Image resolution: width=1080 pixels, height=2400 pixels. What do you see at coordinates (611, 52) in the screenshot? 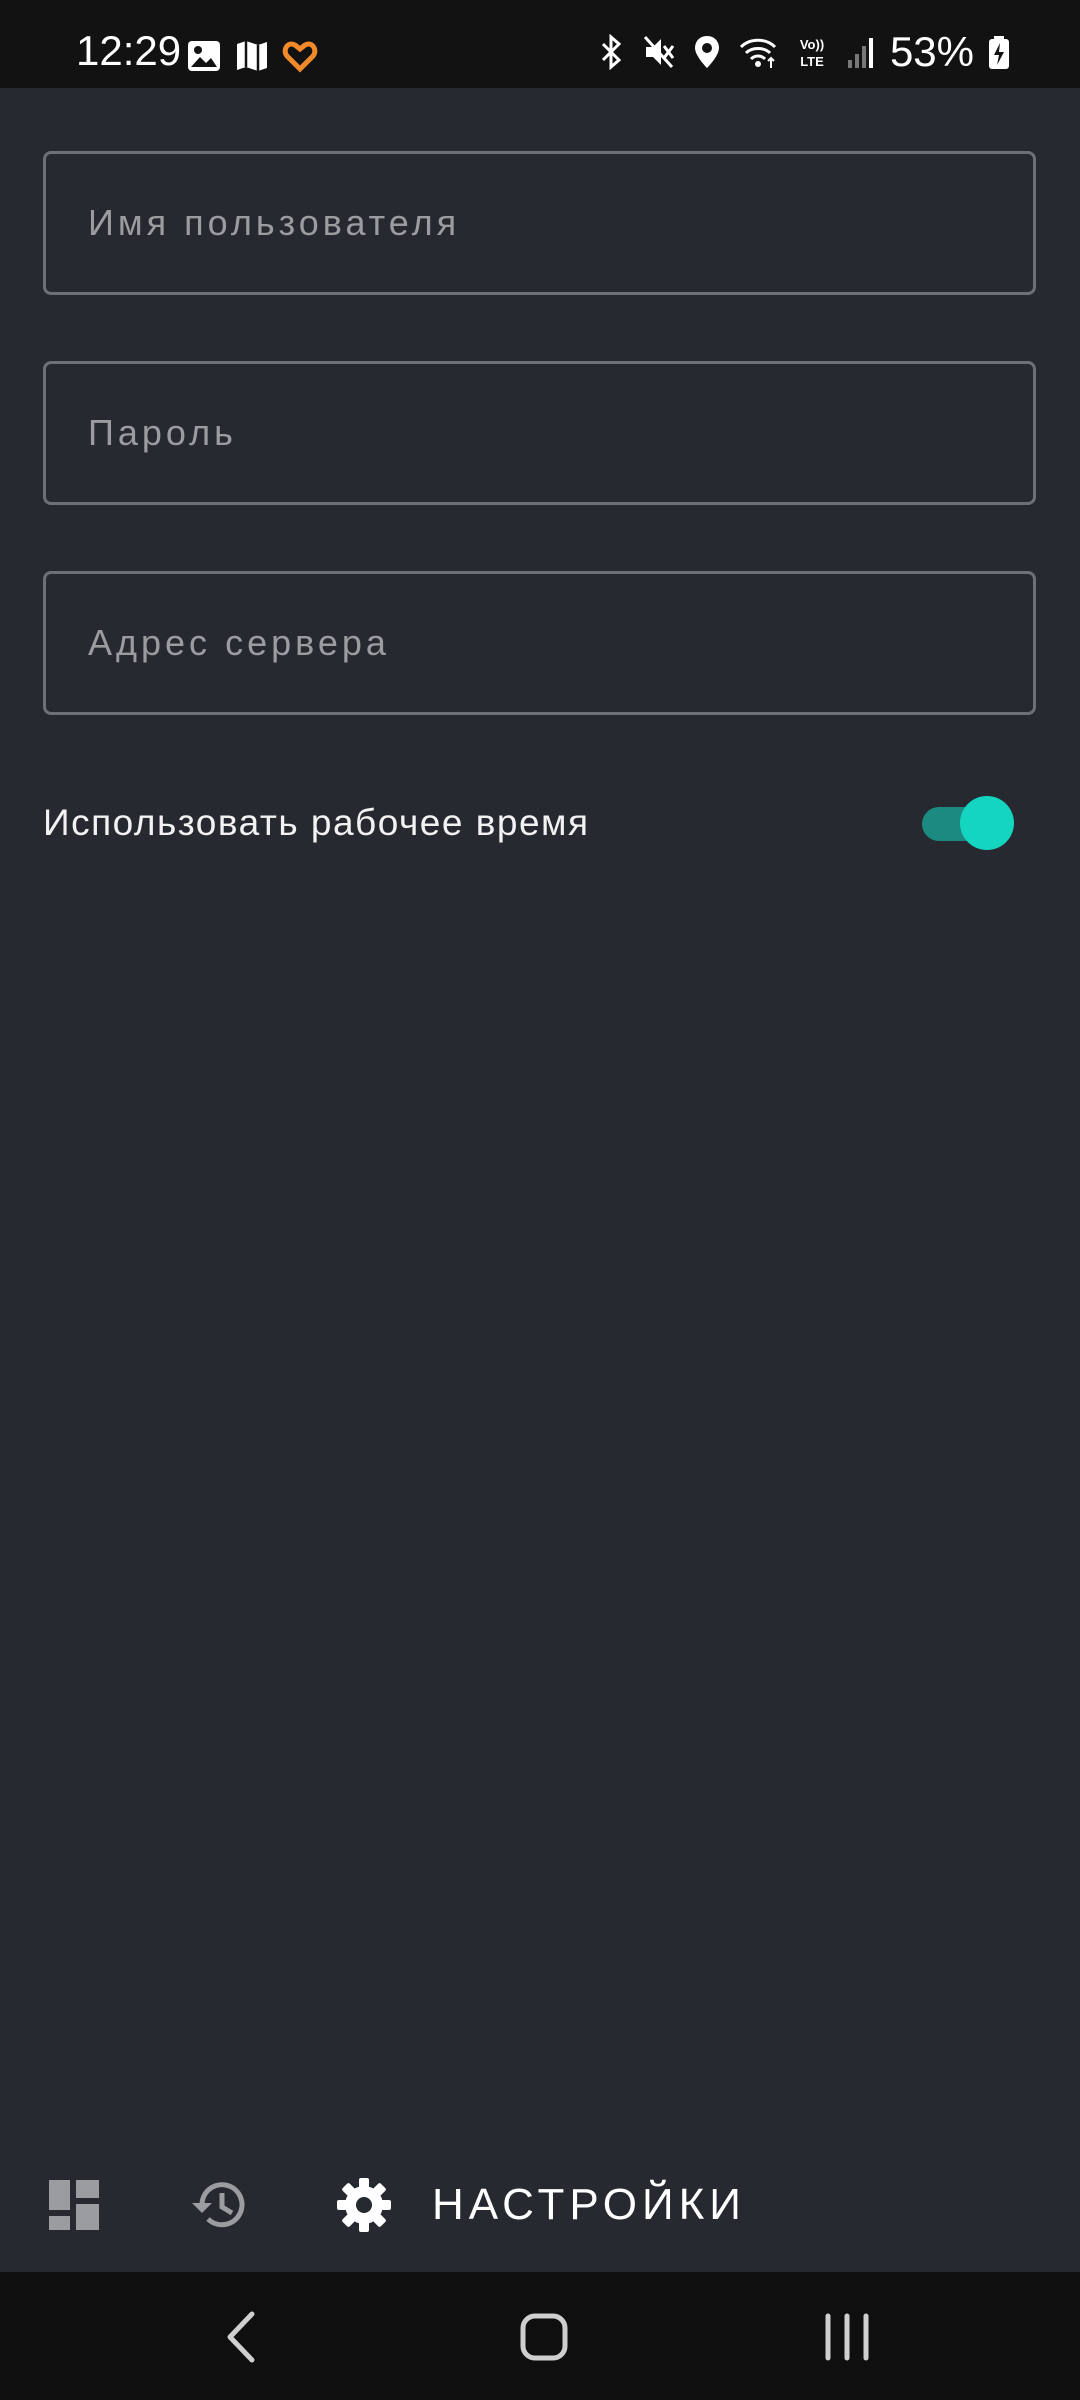
I see `bluetooth-icon` at bounding box center [611, 52].